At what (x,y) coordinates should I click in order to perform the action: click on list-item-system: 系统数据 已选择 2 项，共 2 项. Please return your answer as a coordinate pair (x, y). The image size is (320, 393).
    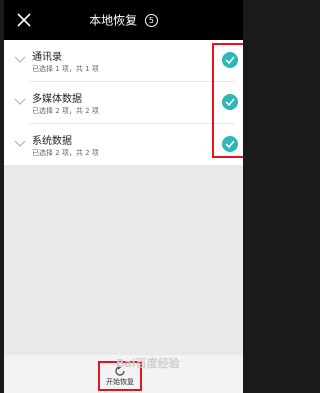
    Looking at the image, I should click on (123, 145).